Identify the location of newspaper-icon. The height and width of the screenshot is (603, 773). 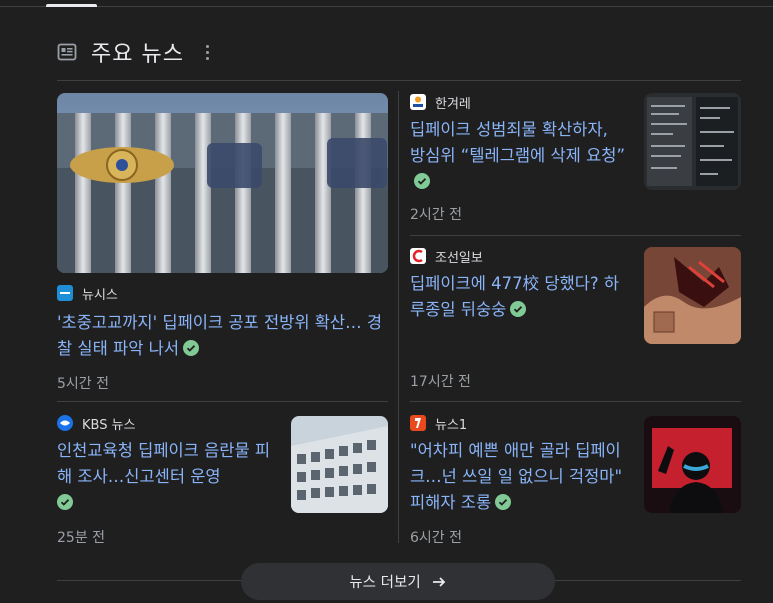
(67, 52).